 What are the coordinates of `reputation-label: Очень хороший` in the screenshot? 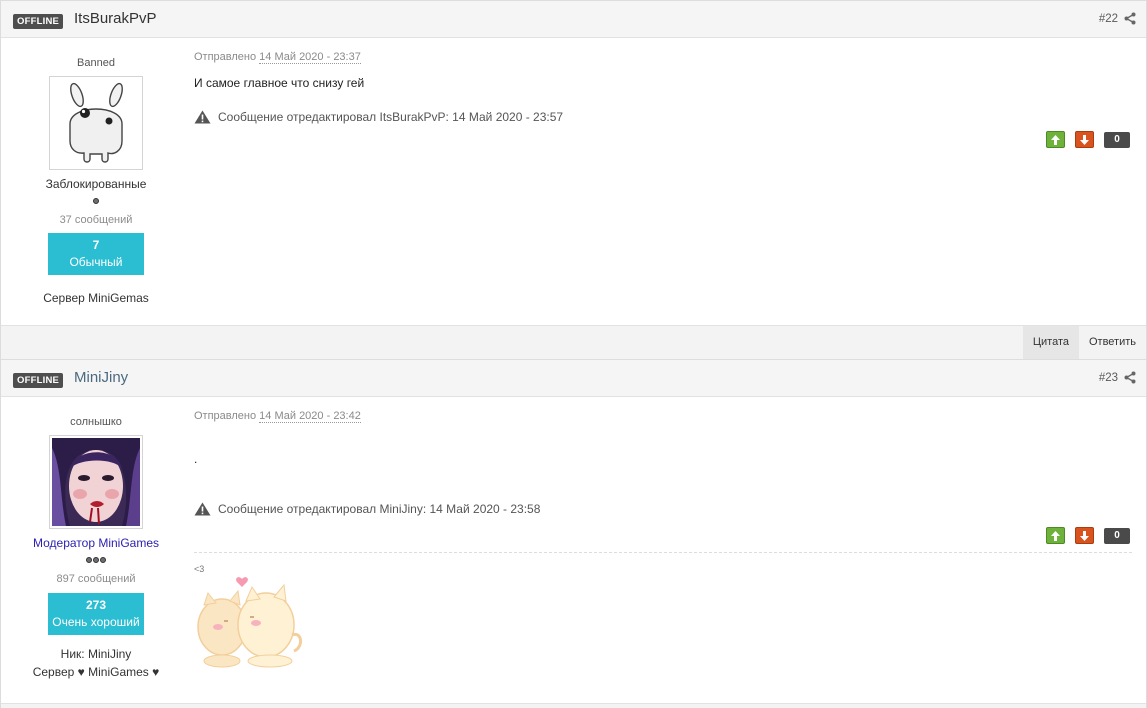 It's located at (96, 622).